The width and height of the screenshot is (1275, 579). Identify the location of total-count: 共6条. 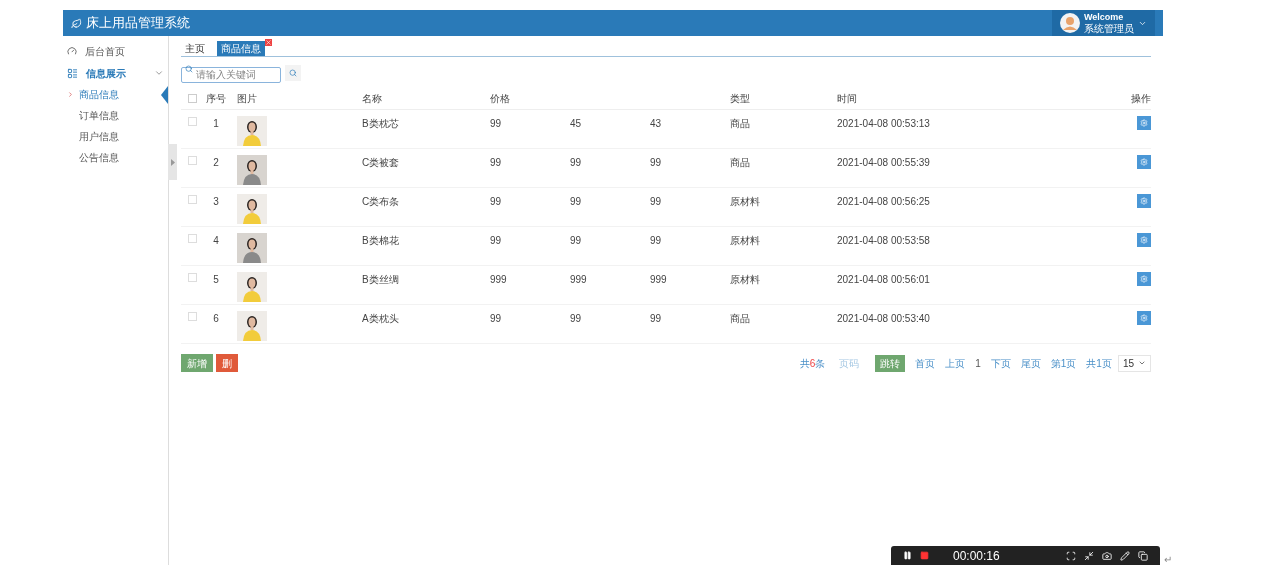
(812, 363).